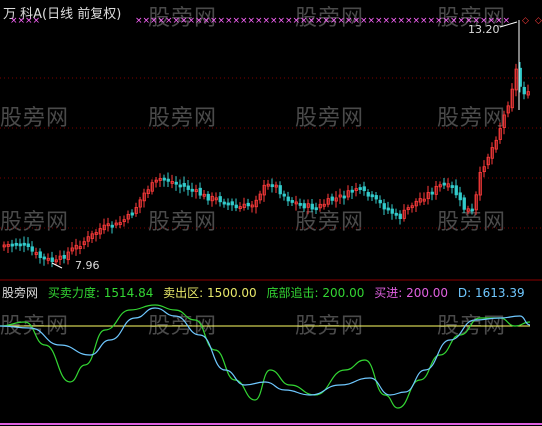 Image resolution: width=542 pixels, height=426 pixels. What do you see at coordinates (210, 293) in the screenshot?
I see `legend-sell-zone: 卖出区: 1500.00` at bounding box center [210, 293].